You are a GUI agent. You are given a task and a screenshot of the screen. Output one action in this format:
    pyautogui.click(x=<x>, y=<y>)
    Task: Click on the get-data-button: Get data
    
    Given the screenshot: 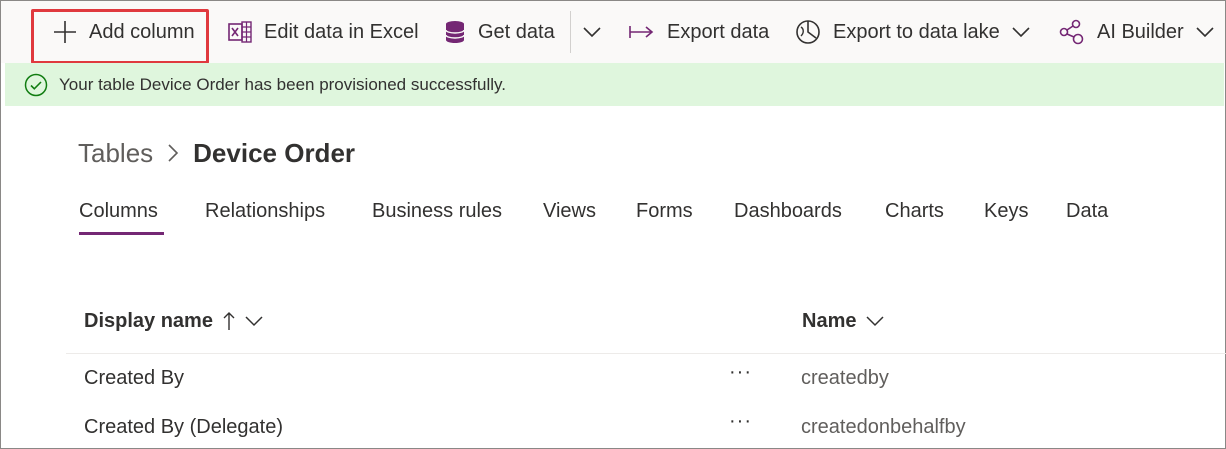 What is the action you would take?
    pyautogui.click(x=499, y=32)
    